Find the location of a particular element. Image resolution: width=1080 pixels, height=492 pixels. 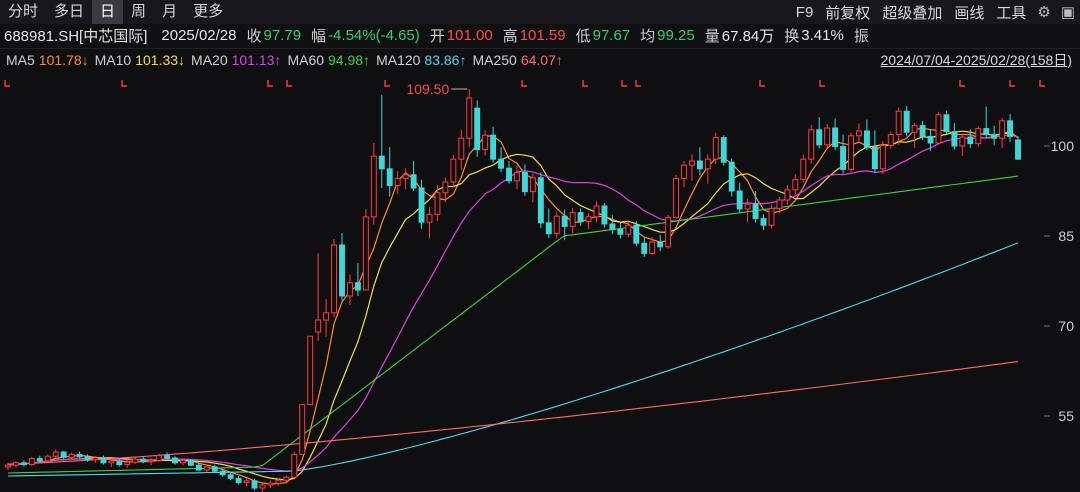

high-value: 101.59 is located at coordinates (542, 35).